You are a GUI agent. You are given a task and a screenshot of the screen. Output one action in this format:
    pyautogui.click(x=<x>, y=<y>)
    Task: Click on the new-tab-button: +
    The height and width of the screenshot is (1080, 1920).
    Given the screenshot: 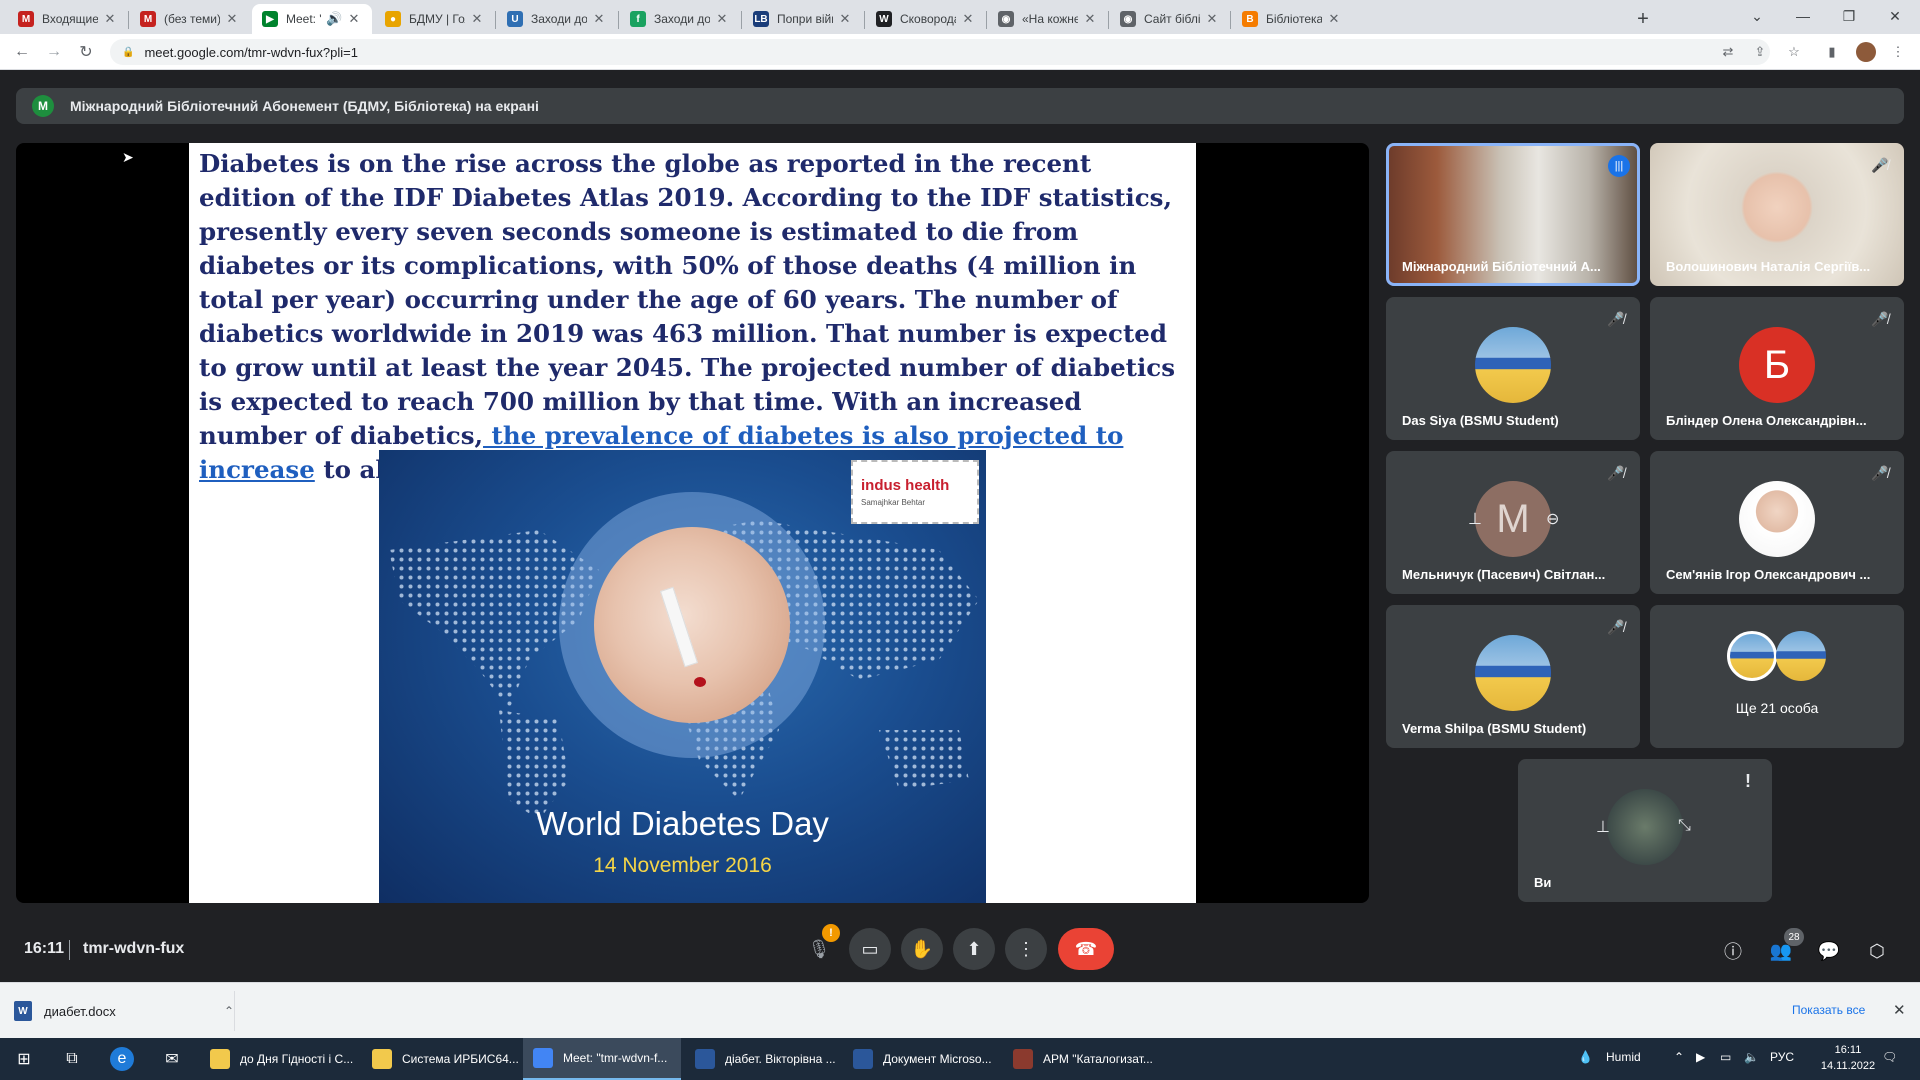 What is the action you would take?
    pyautogui.click(x=1643, y=19)
    